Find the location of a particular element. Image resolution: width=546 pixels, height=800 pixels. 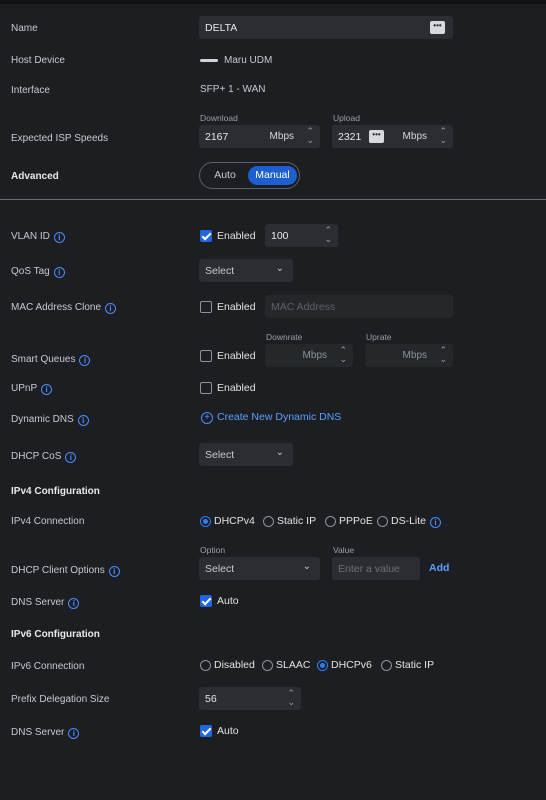

ipv6-connection-label: IPv6 Connection is located at coordinates (48, 666).